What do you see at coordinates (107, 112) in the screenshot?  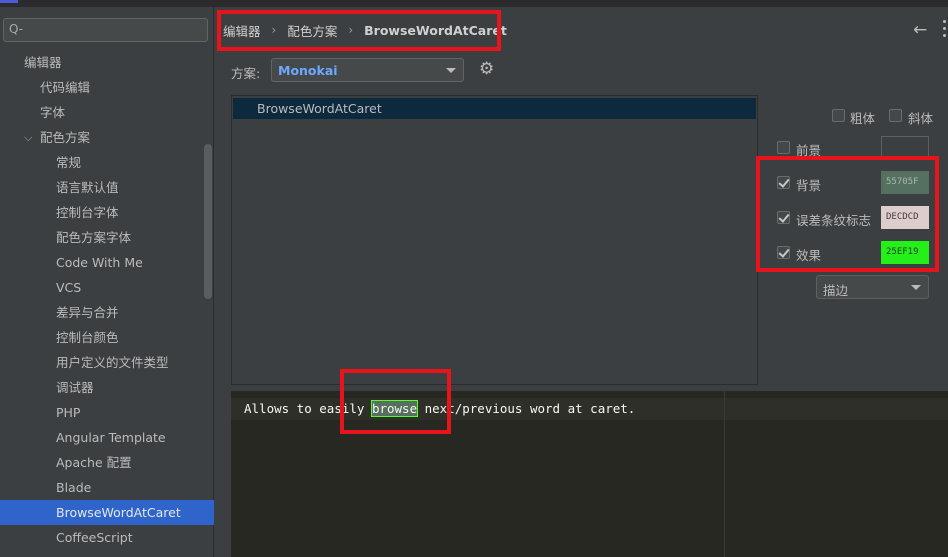 I see `sidebar-item: 字体` at bounding box center [107, 112].